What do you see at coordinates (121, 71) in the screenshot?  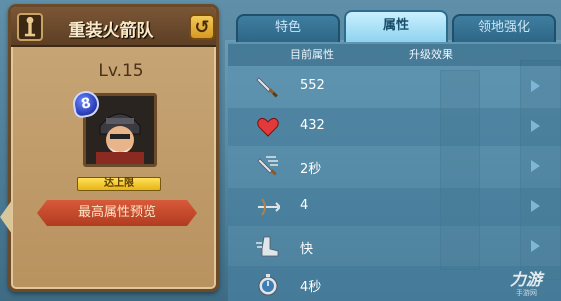 I see `unit-level: Lv.15` at bounding box center [121, 71].